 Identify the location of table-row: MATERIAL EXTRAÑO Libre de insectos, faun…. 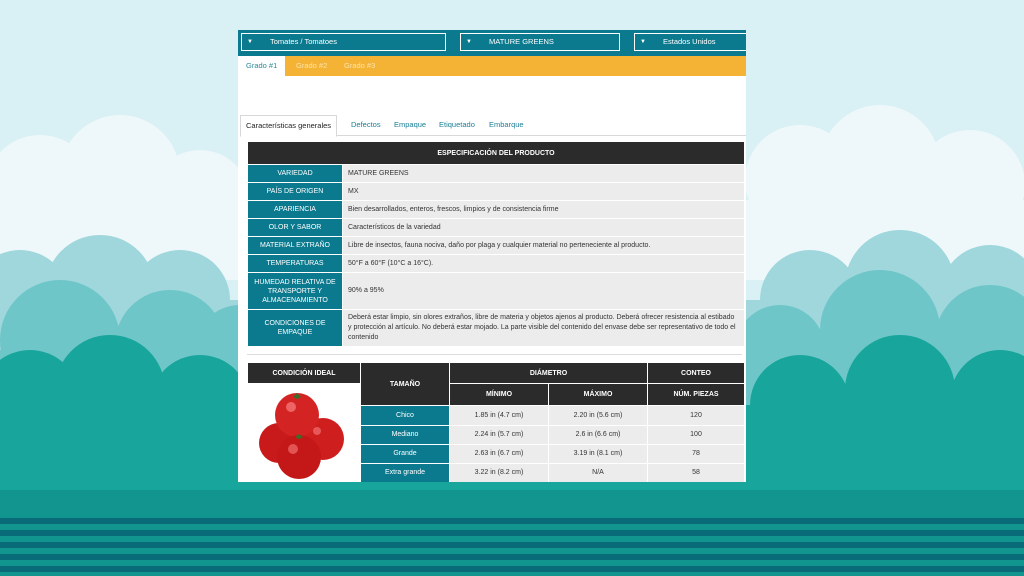
(496, 245).